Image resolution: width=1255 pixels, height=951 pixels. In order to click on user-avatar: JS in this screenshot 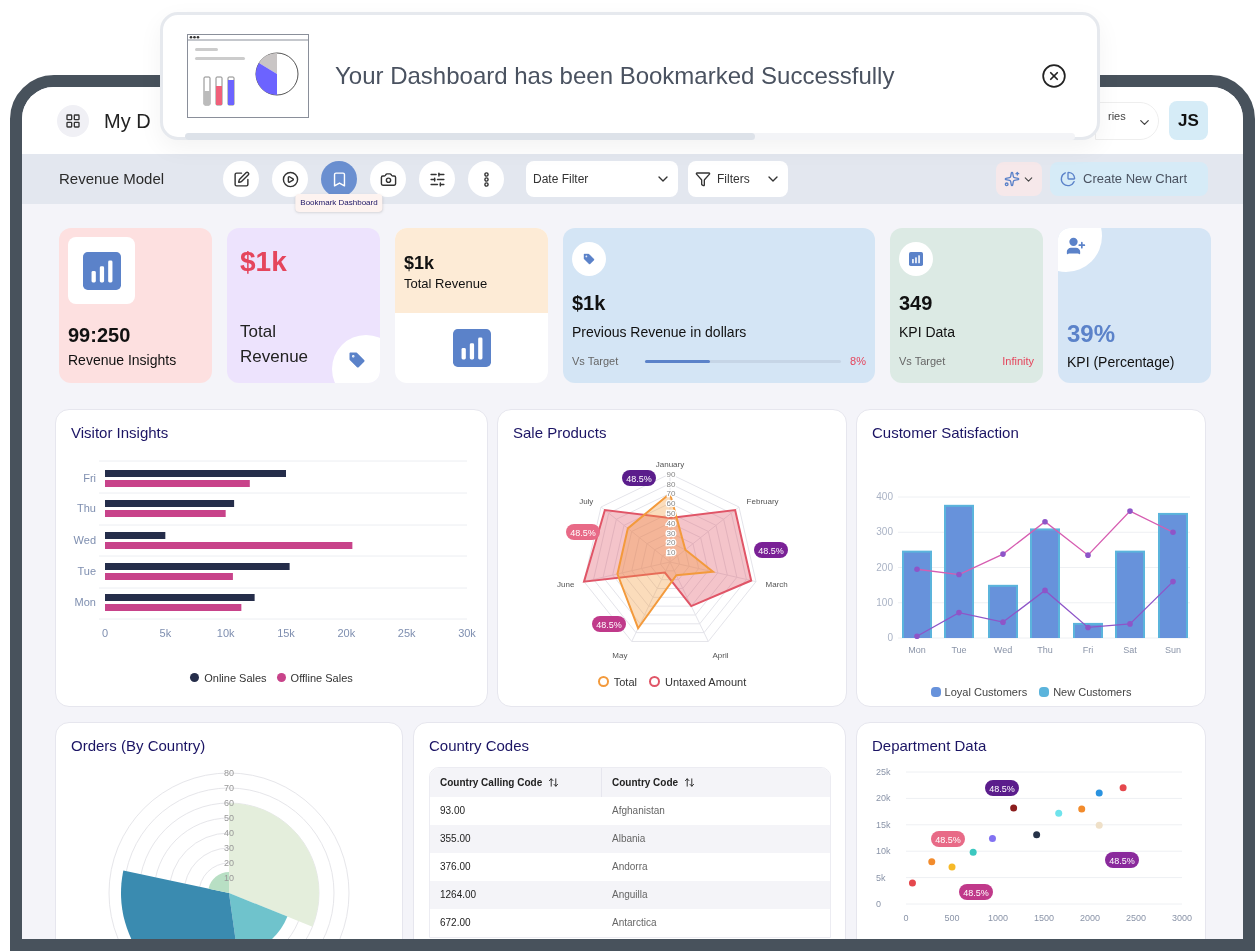, I will do `click(1188, 120)`.